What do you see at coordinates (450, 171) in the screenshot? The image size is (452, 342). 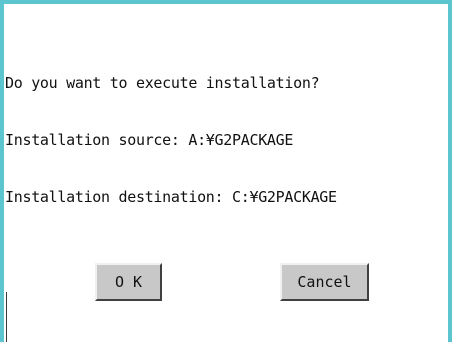 I see `window-frame-right` at bounding box center [450, 171].